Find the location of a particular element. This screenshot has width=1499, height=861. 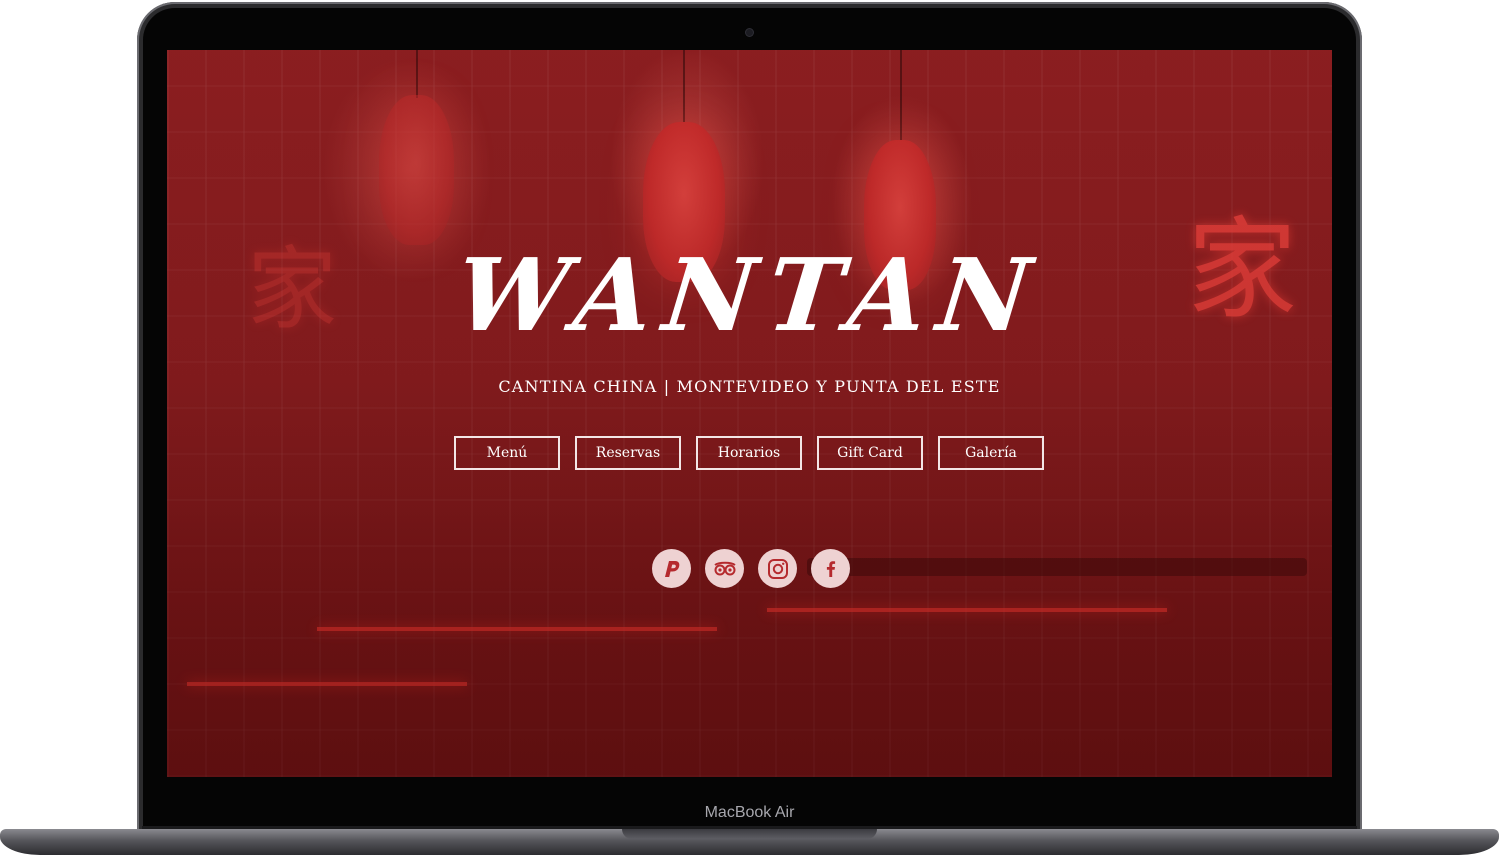

facebook-link is located at coordinates (830, 568).